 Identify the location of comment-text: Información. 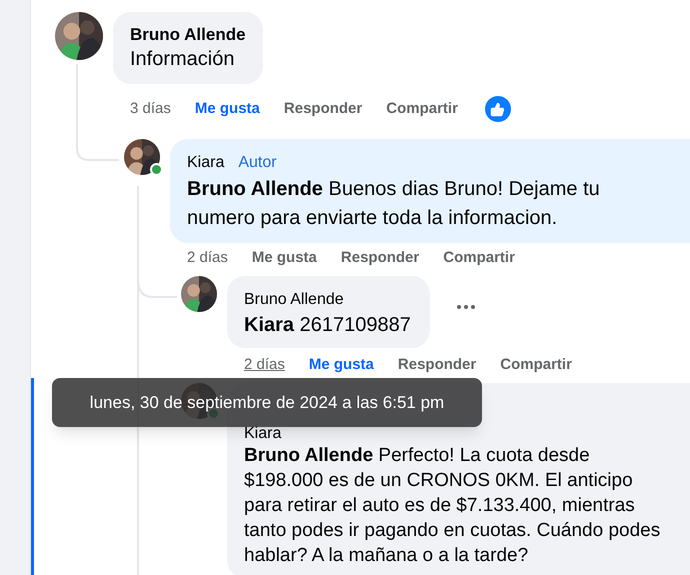
(183, 59).